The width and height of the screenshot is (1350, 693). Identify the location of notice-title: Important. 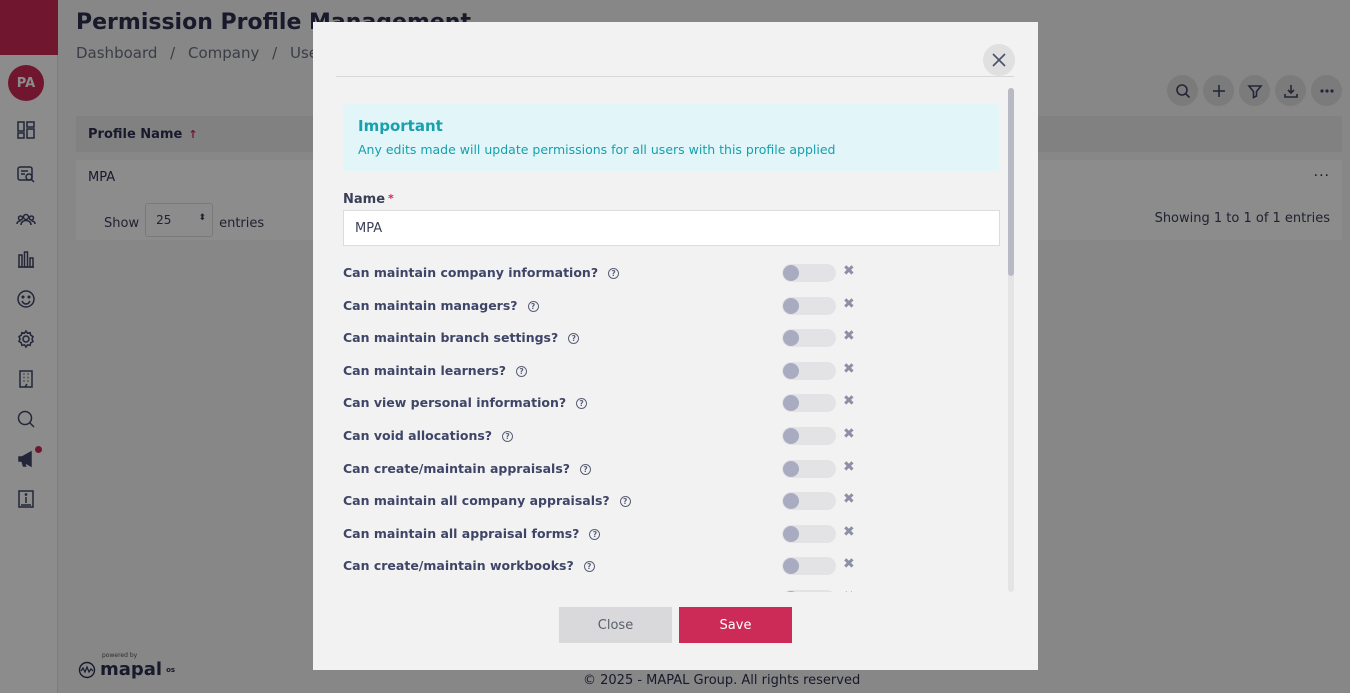
(400, 126).